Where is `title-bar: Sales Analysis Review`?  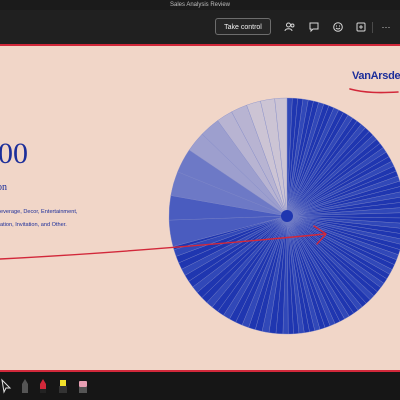
title-bar: Sales Analysis Review is located at coordinates (200, 5).